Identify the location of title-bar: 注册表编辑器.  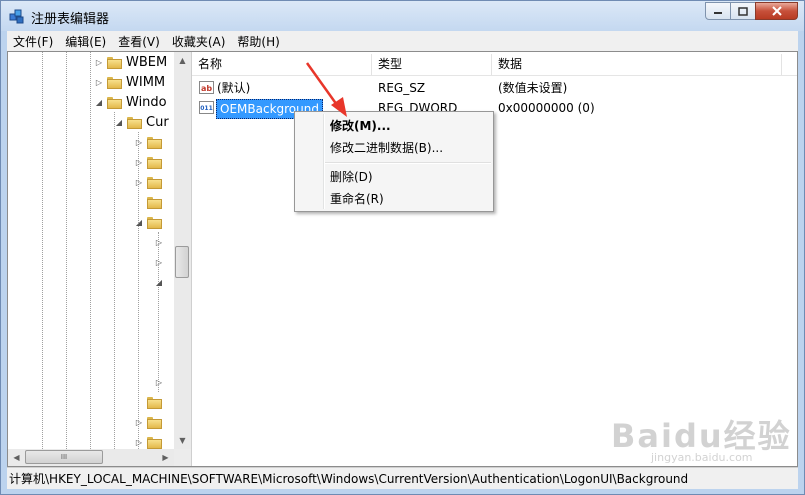
(402, 16).